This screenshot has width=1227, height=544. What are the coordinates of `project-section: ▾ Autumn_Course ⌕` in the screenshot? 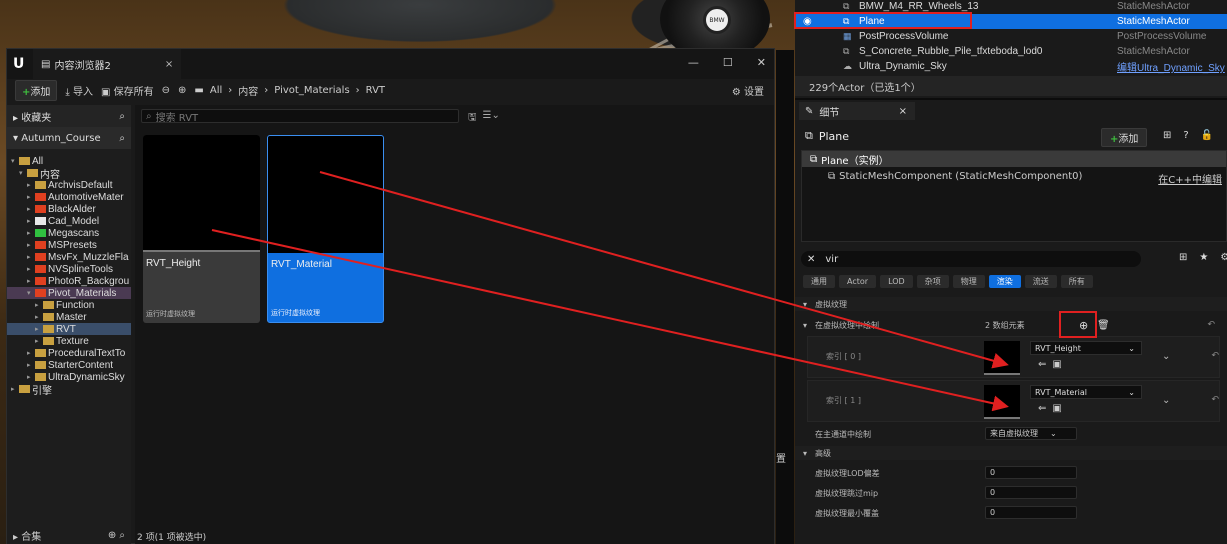 It's located at (69, 138).